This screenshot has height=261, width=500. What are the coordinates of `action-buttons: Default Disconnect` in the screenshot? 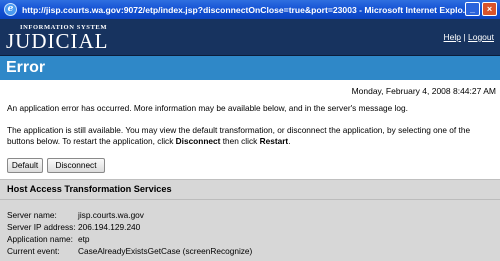 It's located at (56, 165).